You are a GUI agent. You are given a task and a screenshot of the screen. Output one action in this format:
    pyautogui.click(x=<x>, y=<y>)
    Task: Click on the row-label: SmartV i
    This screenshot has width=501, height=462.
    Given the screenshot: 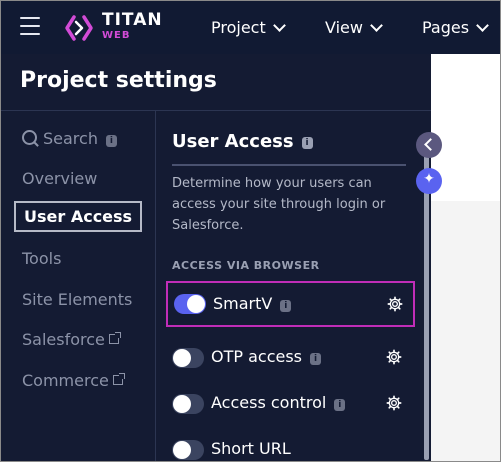 What is the action you would take?
    pyautogui.click(x=252, y=303)
    